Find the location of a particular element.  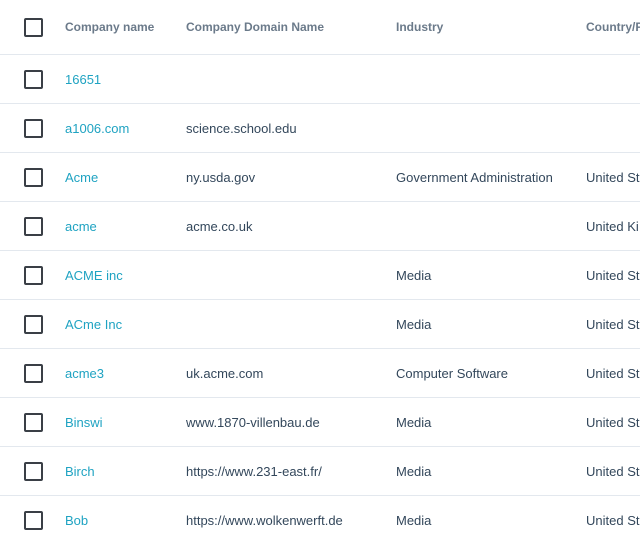

company-name-link: acme3 is located at coordinates (84, 373).